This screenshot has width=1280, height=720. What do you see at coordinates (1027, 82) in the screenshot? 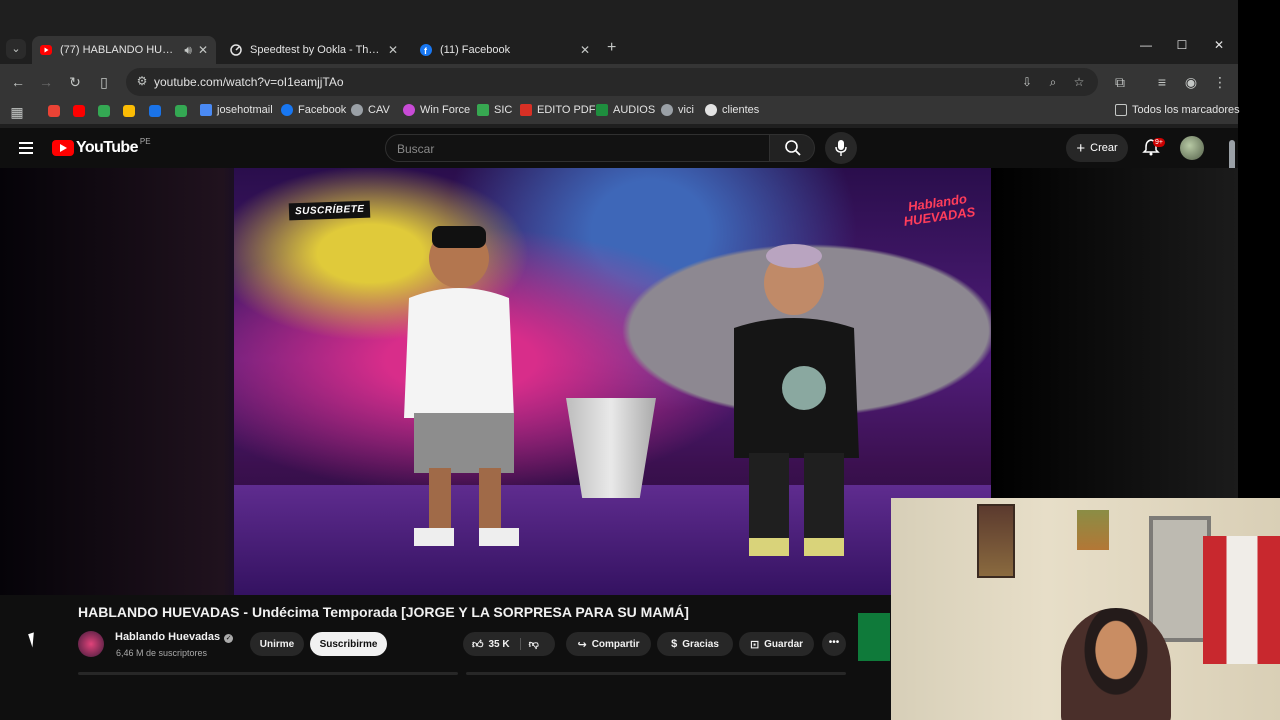
I see `install-app-icon: ⇩` at bounding box center [1027, 82].